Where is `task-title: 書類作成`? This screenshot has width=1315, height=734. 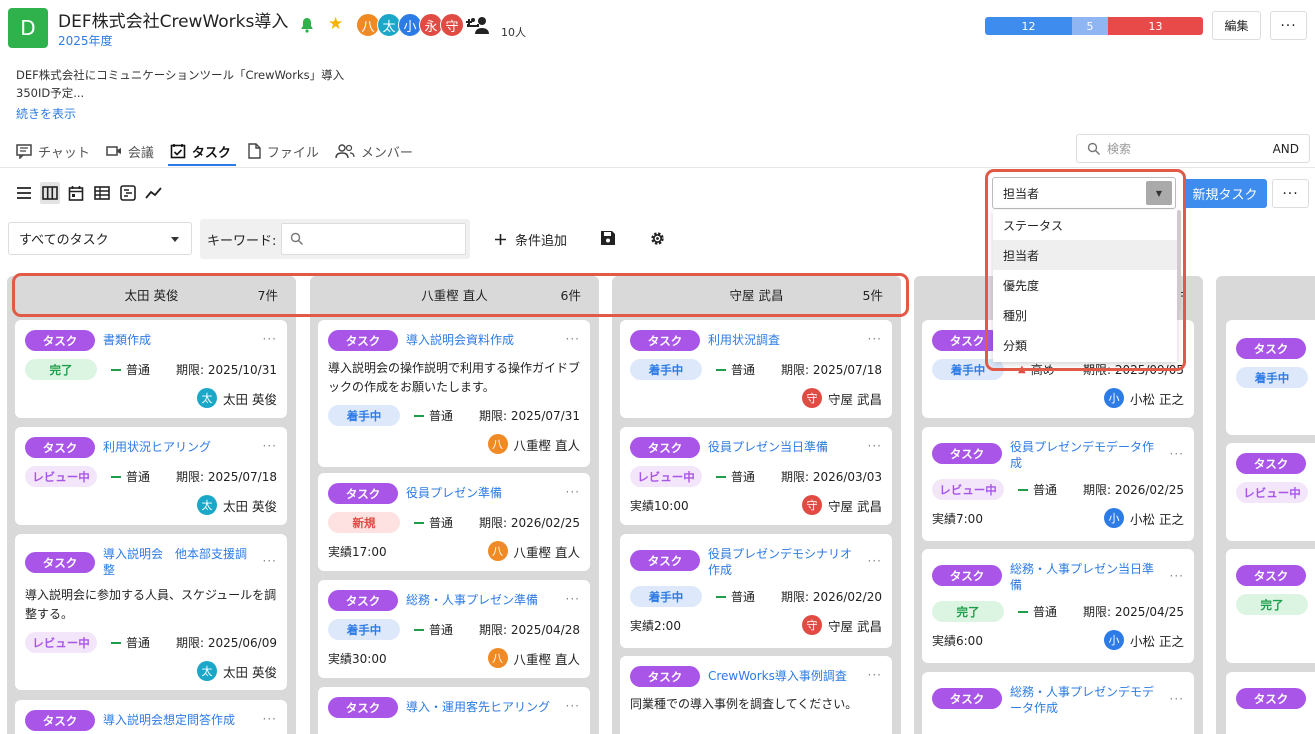
task-title: 書類作成 is located at coordinates (179, 339).